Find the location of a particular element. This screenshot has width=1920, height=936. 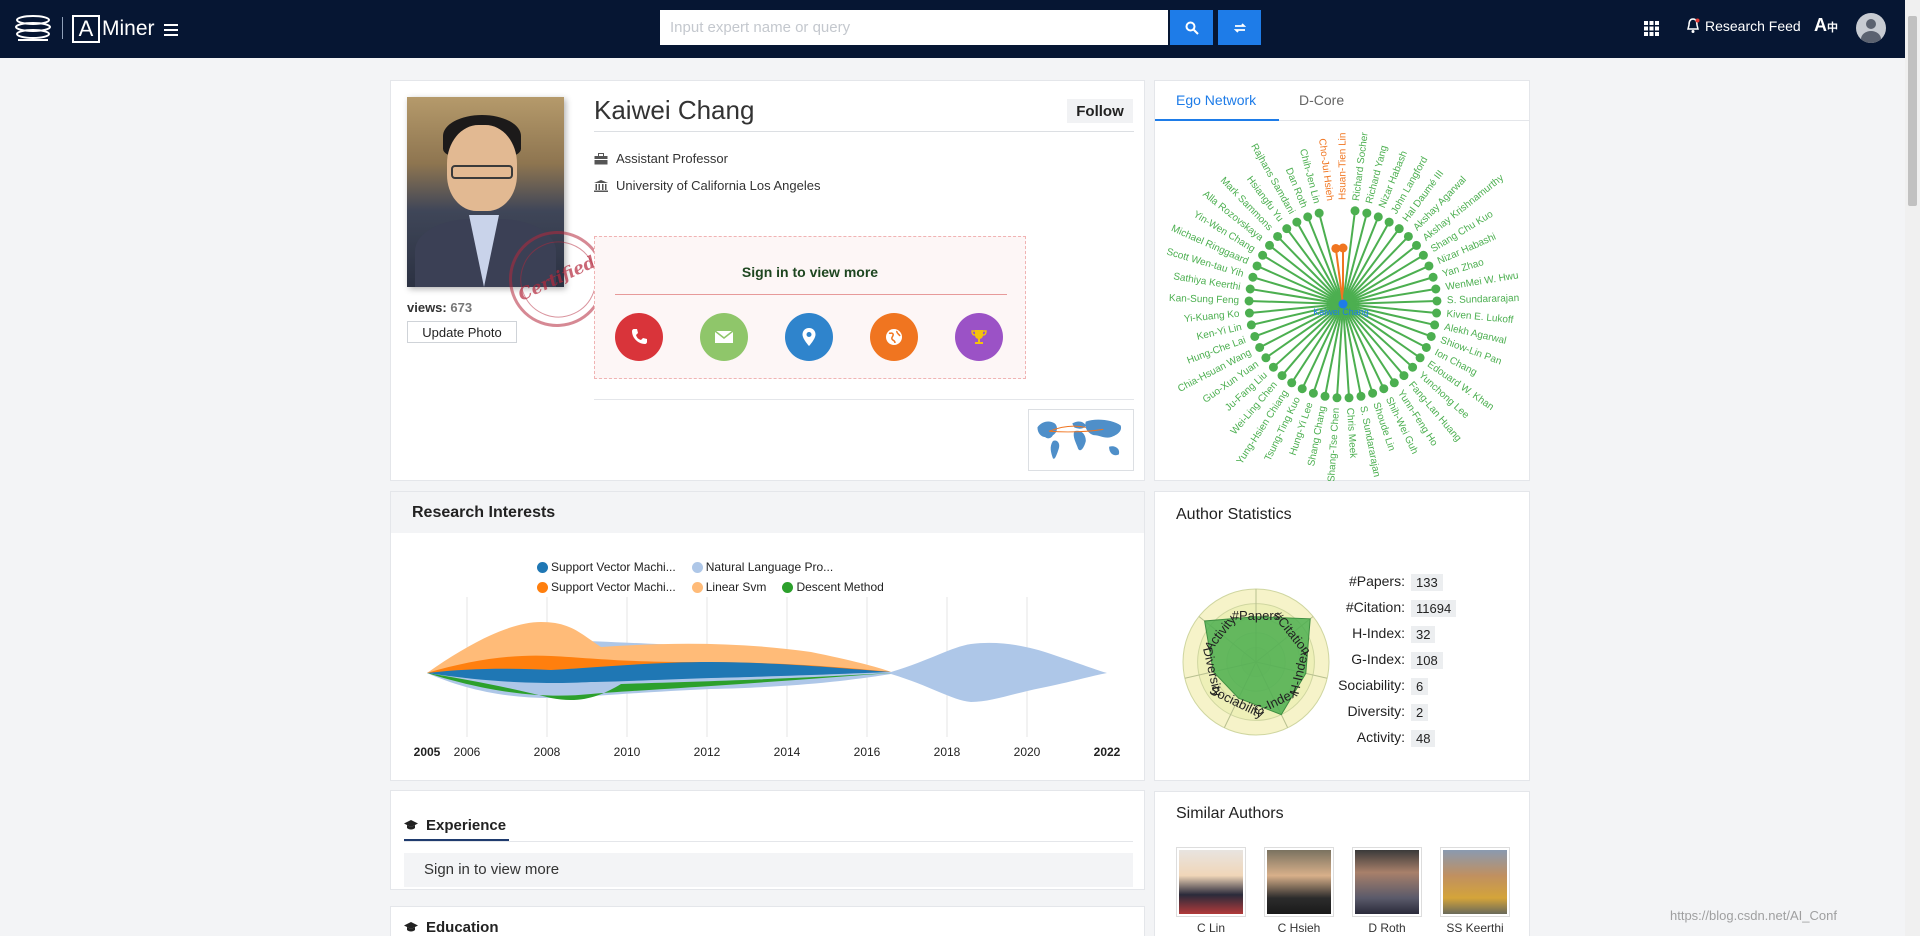

world-map-thumbnail is located at coordinates (1081, 440).